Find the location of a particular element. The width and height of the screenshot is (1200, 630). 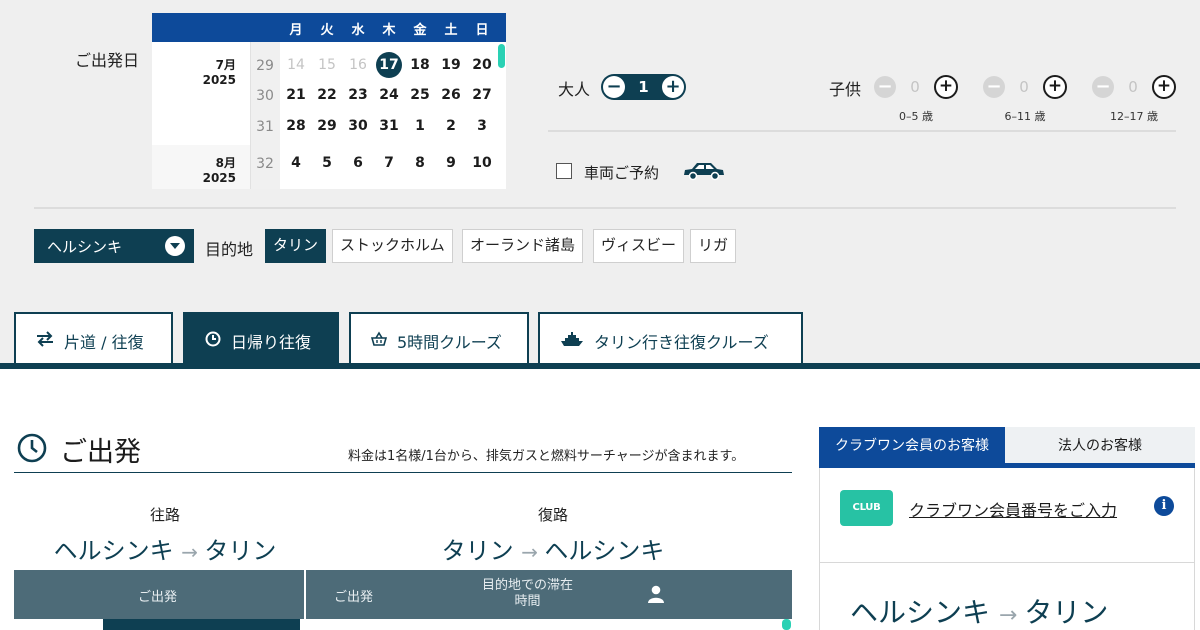

adults-label: 大人 is located at coordinates (574, 89).